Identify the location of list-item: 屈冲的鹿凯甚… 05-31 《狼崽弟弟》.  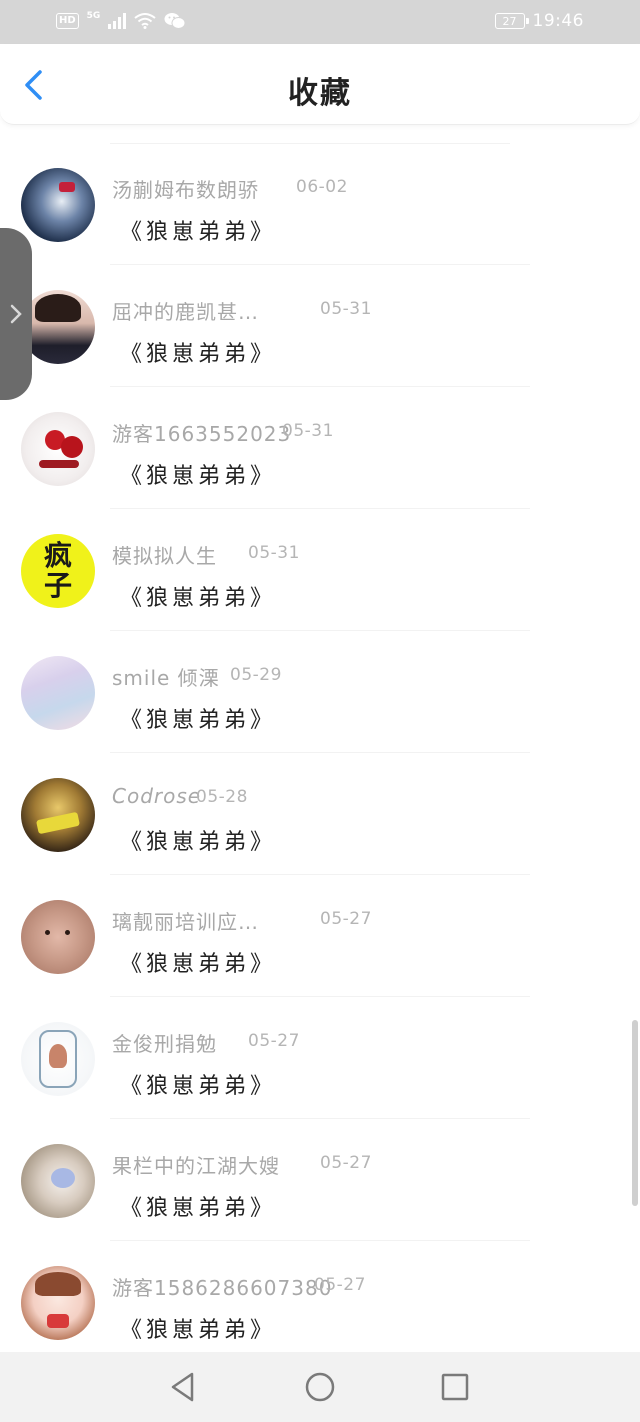
(320, 326).